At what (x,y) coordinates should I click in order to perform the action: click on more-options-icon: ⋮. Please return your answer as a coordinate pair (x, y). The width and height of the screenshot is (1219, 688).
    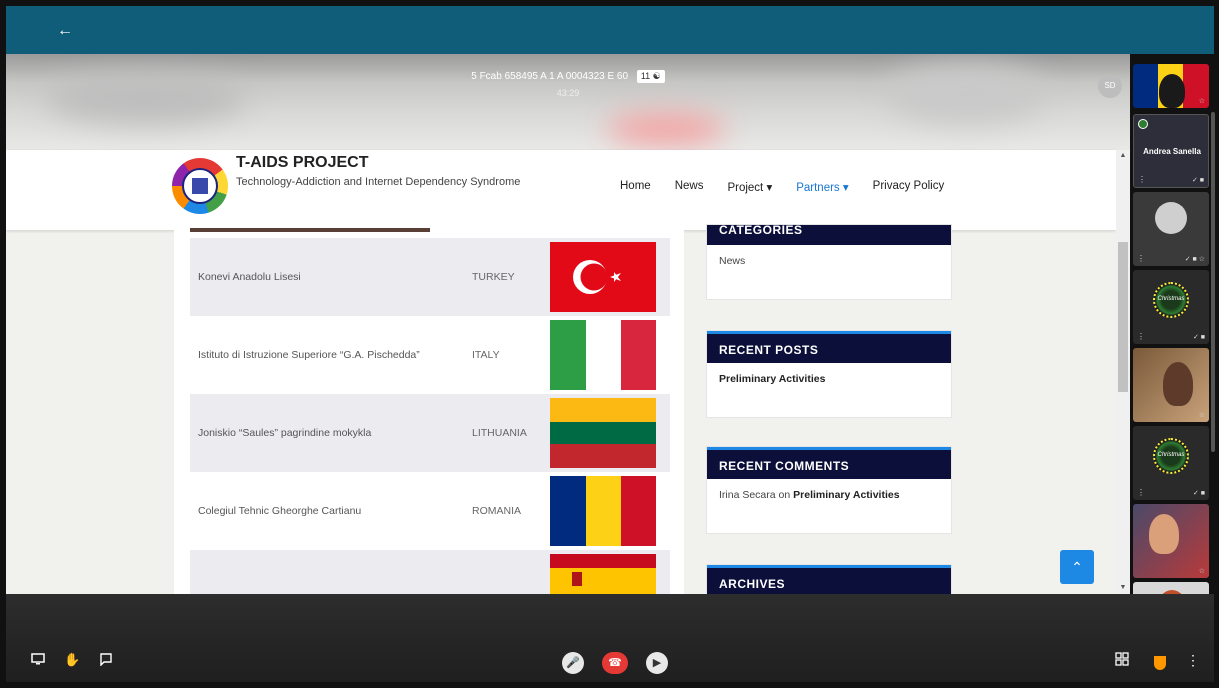
    Looking at the image, I should click on (1193, 660).